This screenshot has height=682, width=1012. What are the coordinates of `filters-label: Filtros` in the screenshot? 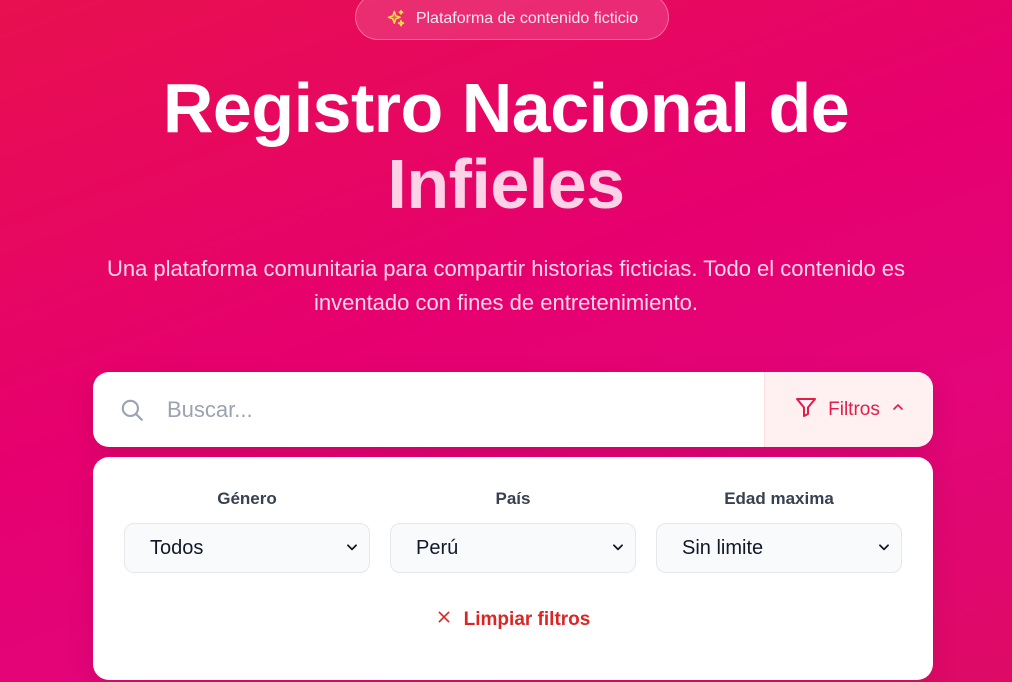 It's located at (854, 409).